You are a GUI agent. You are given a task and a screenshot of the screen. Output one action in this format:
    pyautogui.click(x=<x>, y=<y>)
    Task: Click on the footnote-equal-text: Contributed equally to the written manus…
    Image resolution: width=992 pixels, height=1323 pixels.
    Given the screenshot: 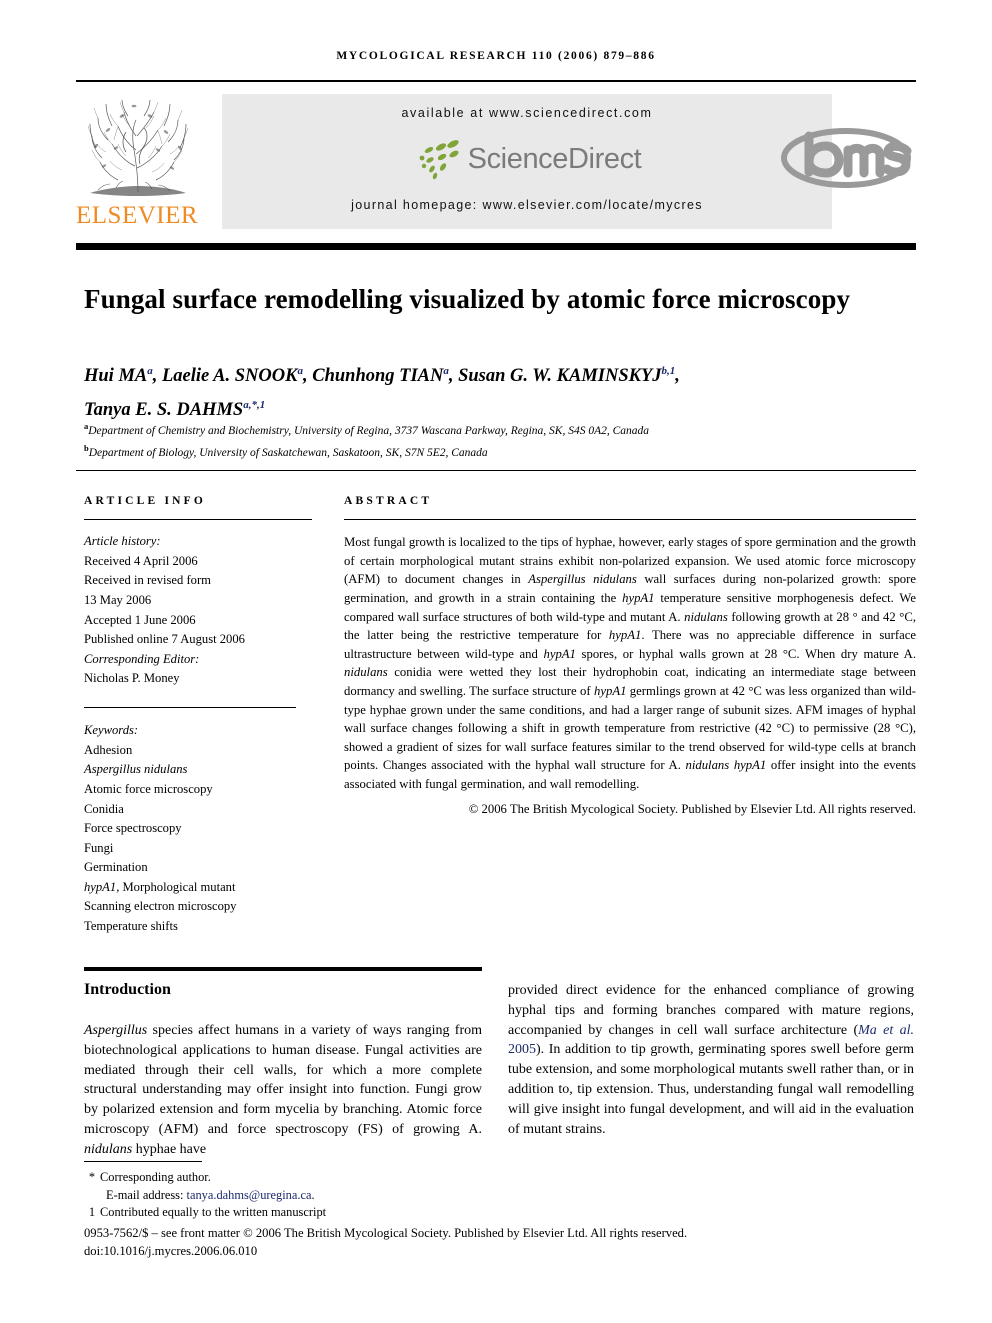 What is the action you would take?
    pyautogui.click(x=213, y=1212)
    